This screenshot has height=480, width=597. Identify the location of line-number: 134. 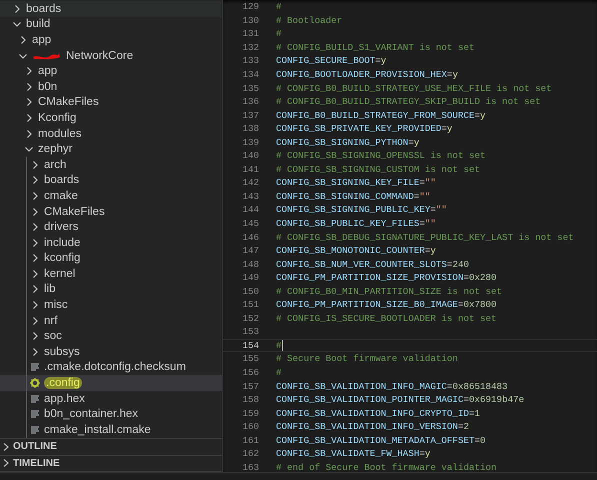
(250, 74).